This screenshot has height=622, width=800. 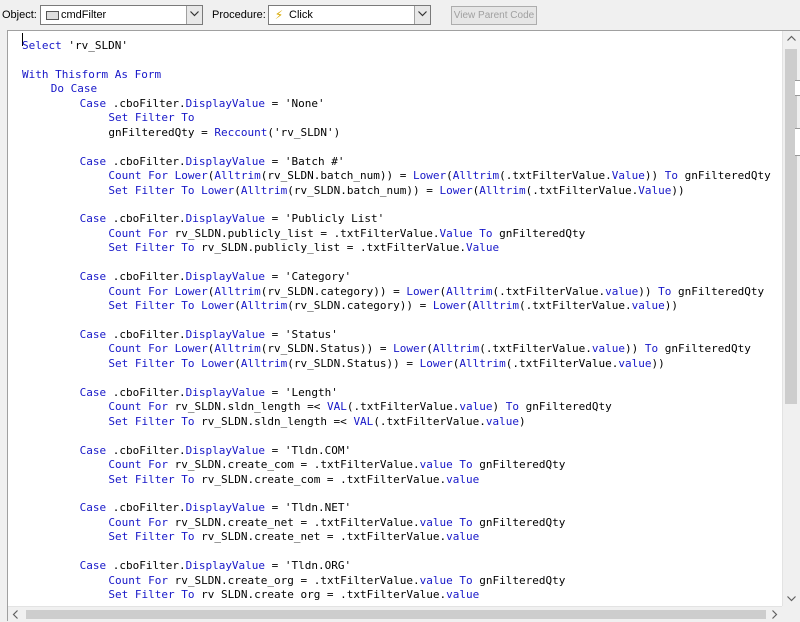 What do you see at coordinates (304, 132) in the screenshot?
I see `code-token: ('rv_SLDN')` at bounding box center [304, 132].